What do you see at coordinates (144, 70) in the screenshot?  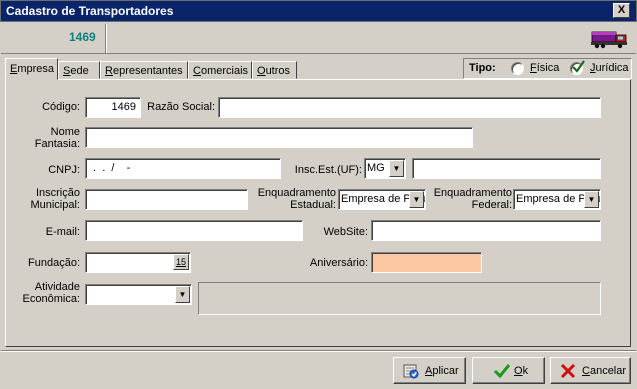 I see `tab-representantes: Representantes` at bounding box center [144, 70].